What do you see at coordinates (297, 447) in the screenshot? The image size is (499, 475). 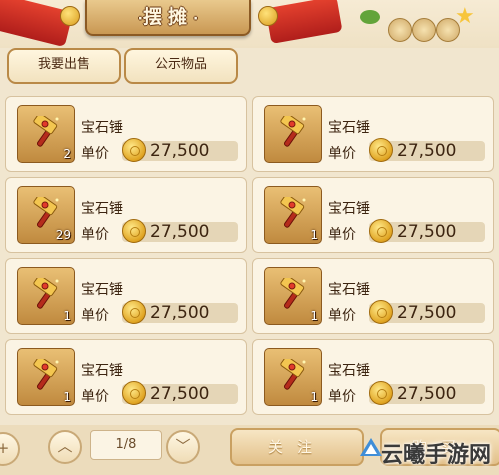 I see `follow-button: 关注` at bounding box center [297, 447].